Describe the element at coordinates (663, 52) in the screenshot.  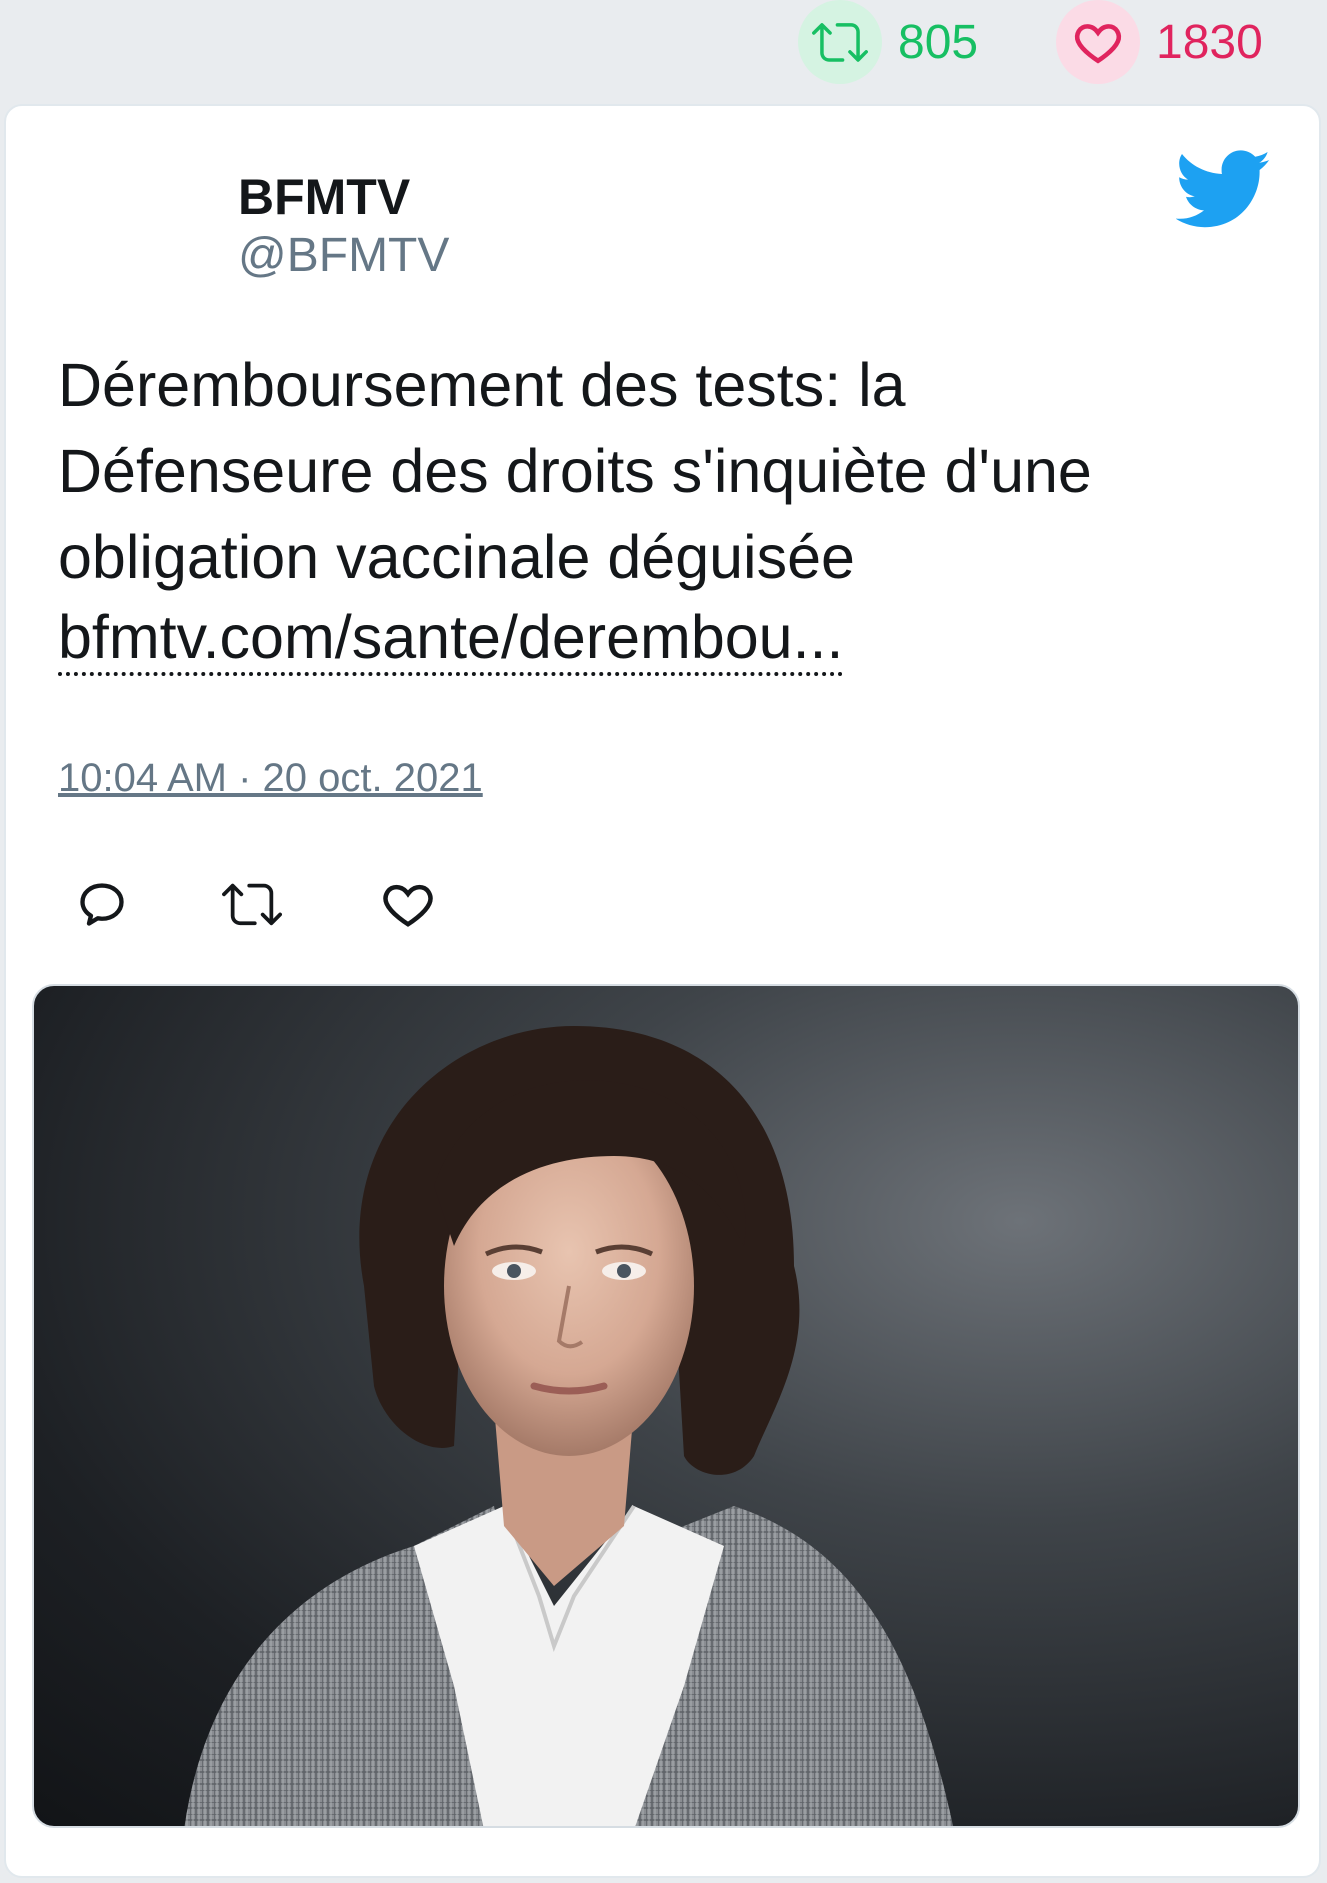
I see `engagement-bar: 805 1830` at that location.